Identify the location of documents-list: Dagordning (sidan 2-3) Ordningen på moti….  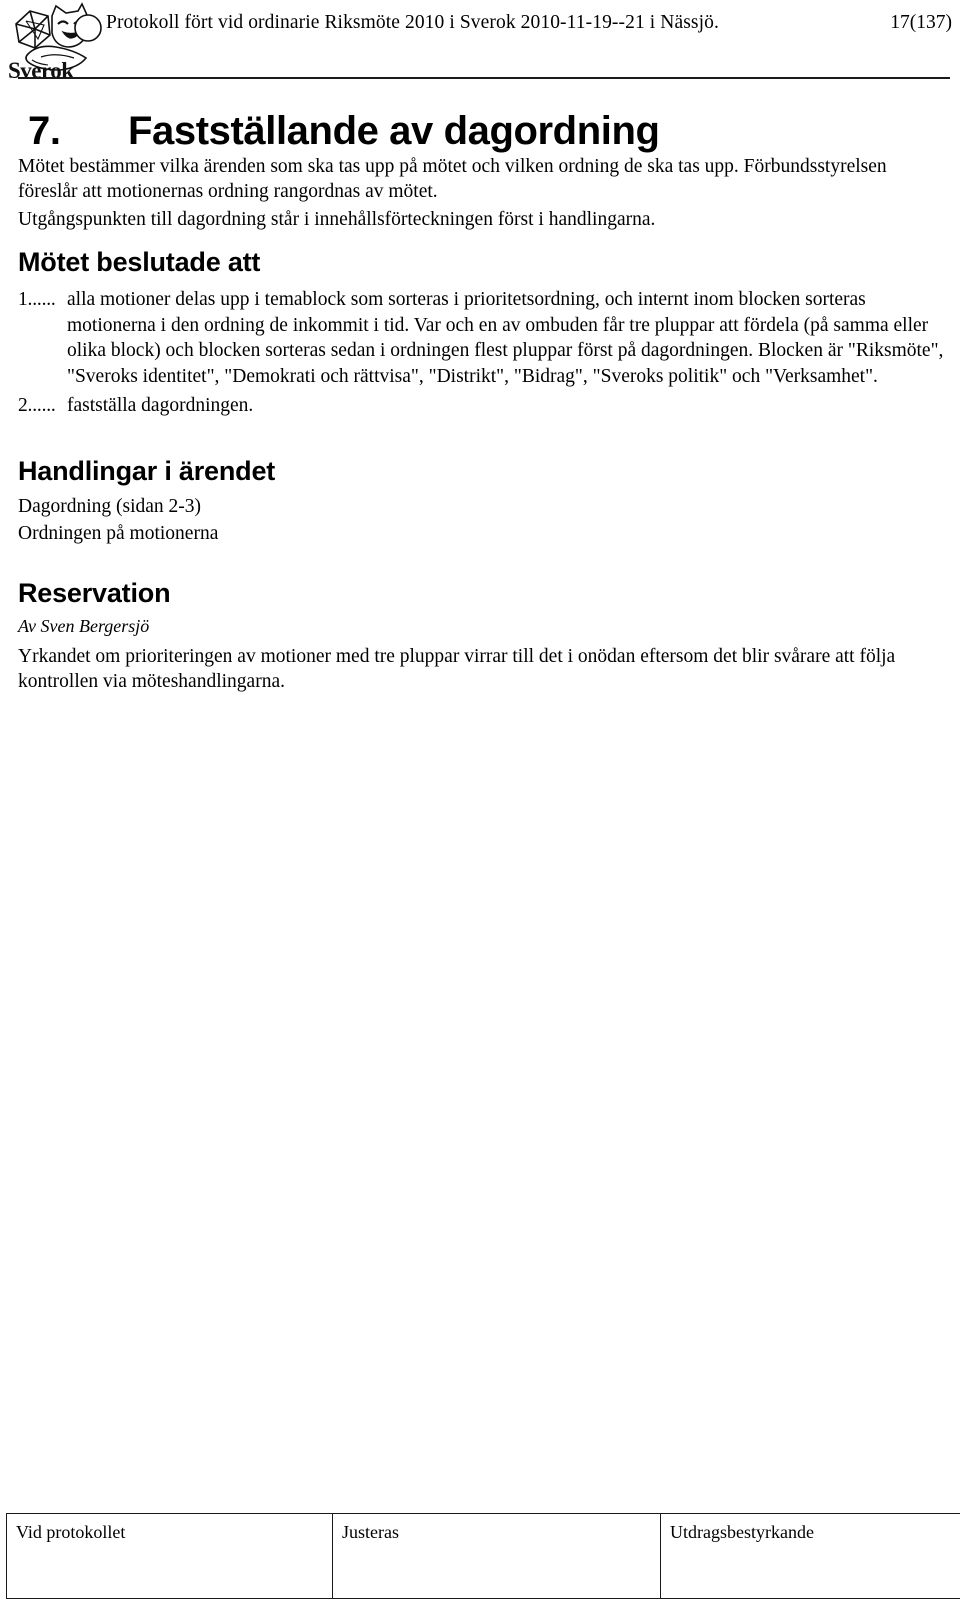
(480, 517).